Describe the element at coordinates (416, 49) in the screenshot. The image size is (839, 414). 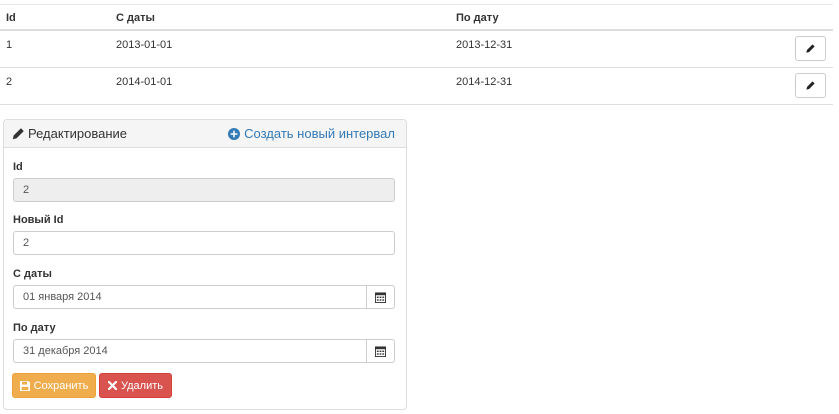
I see `table-row: 1 2013-01-01 2013-12-31` at that location.